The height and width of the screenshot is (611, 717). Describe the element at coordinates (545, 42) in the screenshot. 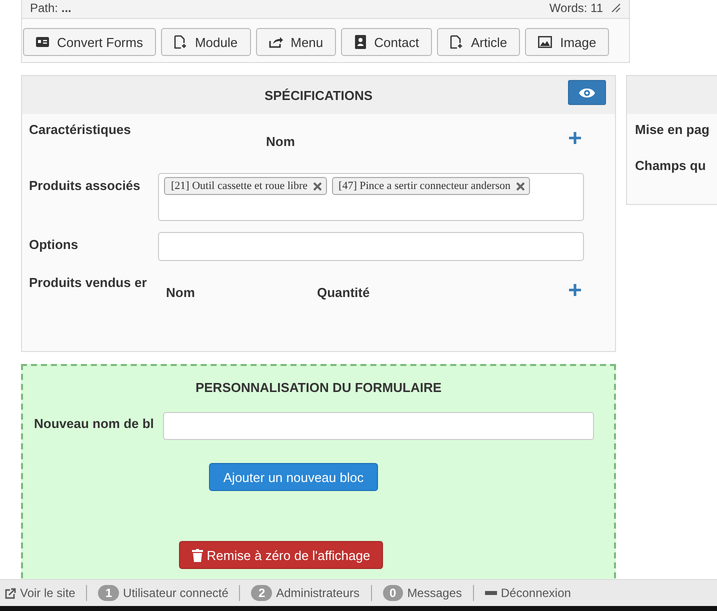

I see `image-icon` at that location.